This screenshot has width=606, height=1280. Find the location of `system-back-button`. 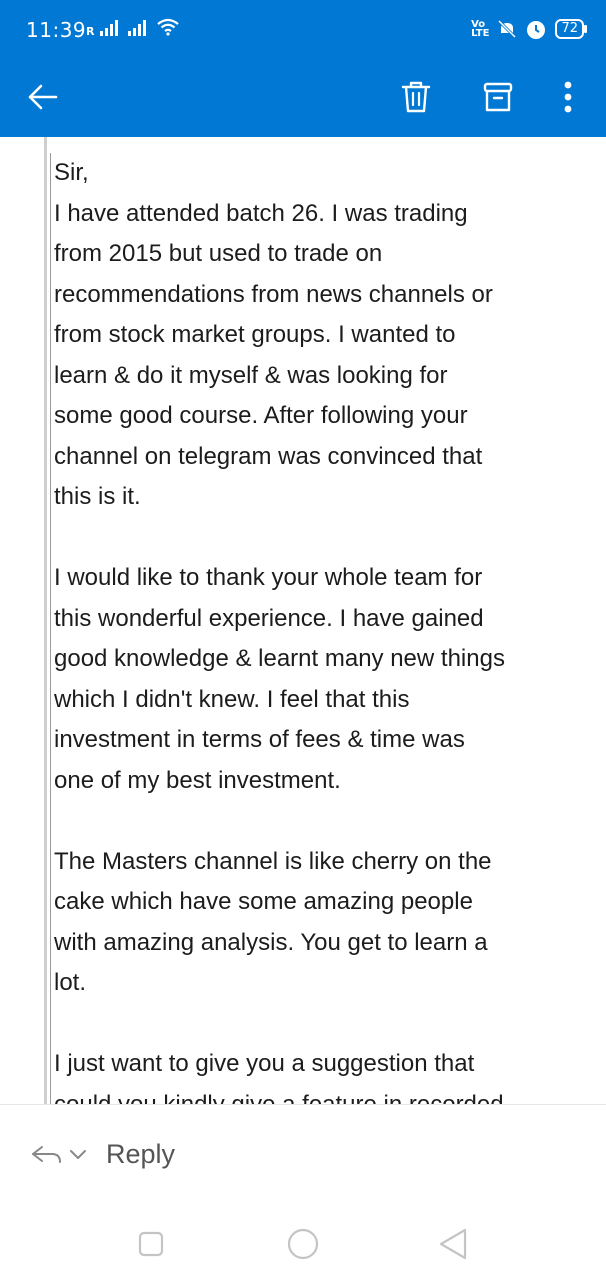

system-back-button is located at coordinates (453, 1244).